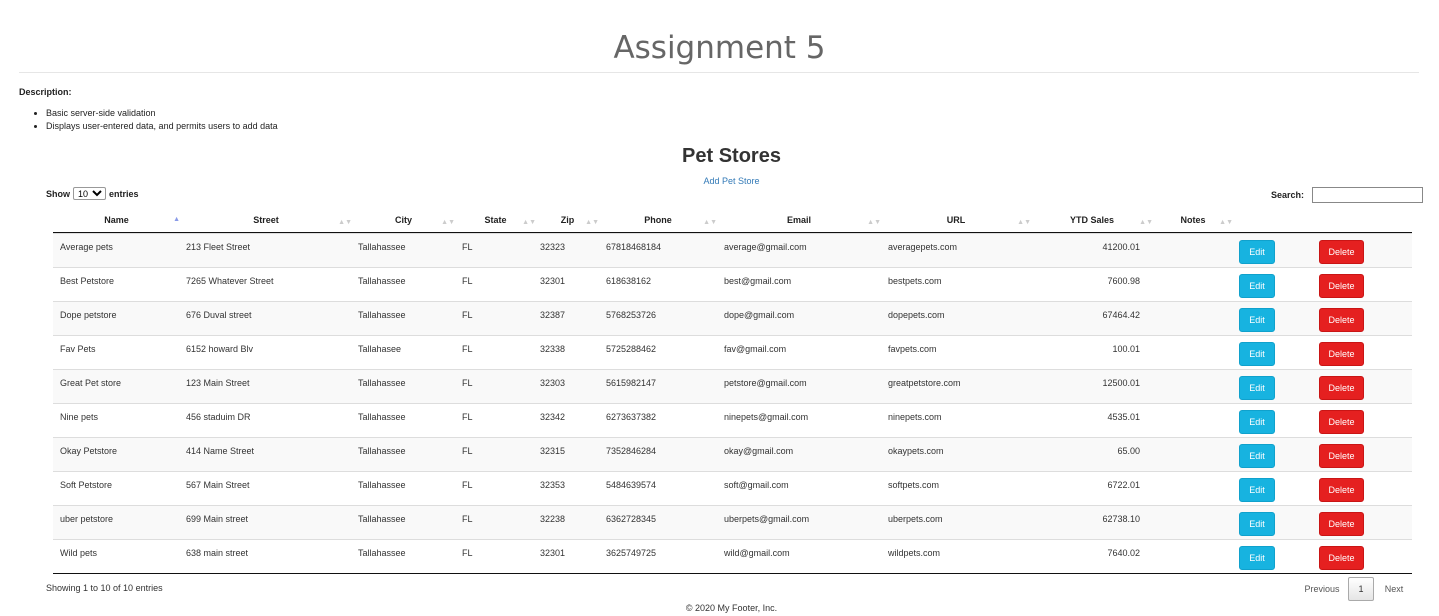  What do you see at coordinates (1121, 315) in the screenshot?
I see `cell-ytd: 67464.42` at bounding box center [1121, 315].